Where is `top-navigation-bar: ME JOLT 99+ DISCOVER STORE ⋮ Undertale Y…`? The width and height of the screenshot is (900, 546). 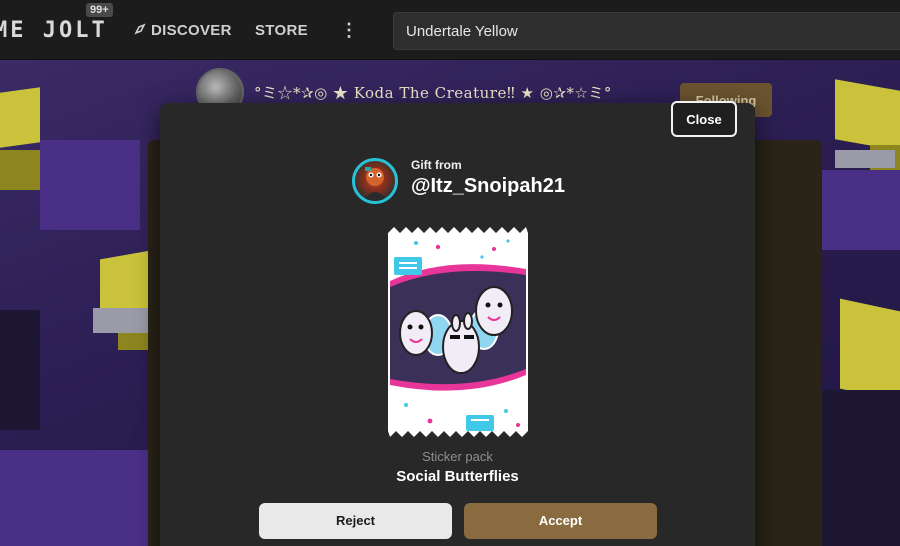 top-navigation-bar: ME JOLT 99+ DISCOVER STORE ⋮ Undertale Y… is located at coordinates (450, 30).